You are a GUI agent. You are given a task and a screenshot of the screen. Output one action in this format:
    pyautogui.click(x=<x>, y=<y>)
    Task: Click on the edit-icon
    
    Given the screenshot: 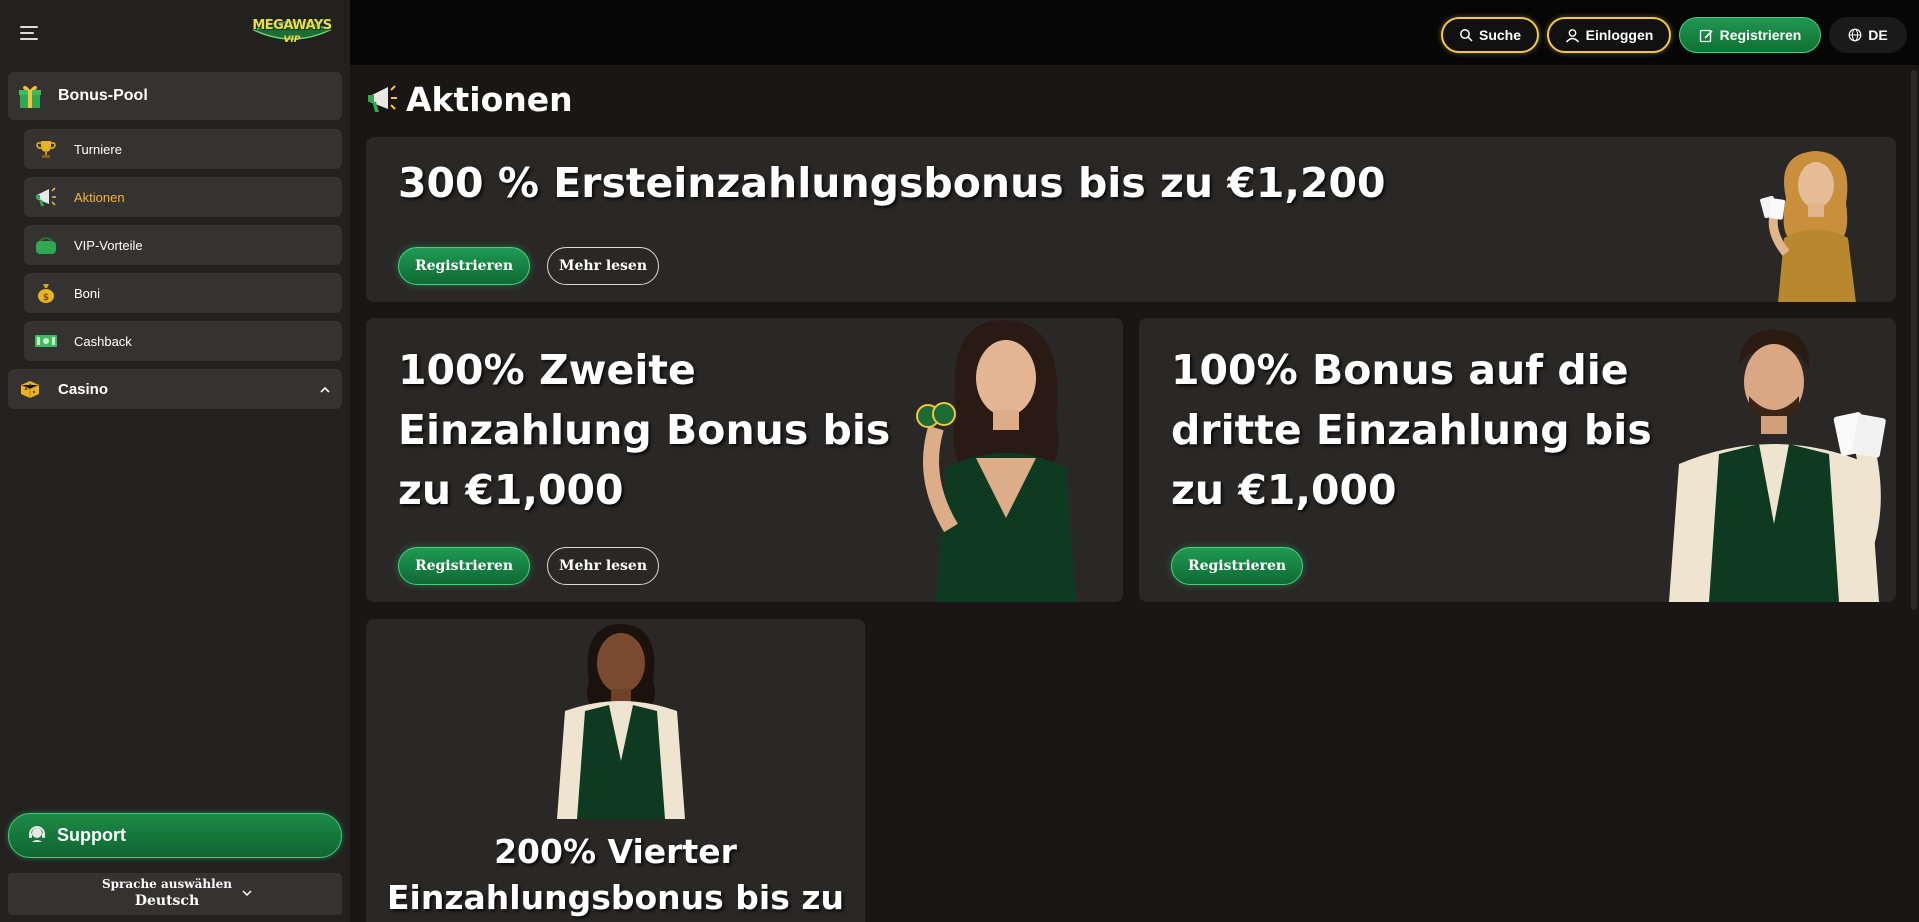 What is the action you would take?
    pyautogui.click(x=1706, y=35)
    